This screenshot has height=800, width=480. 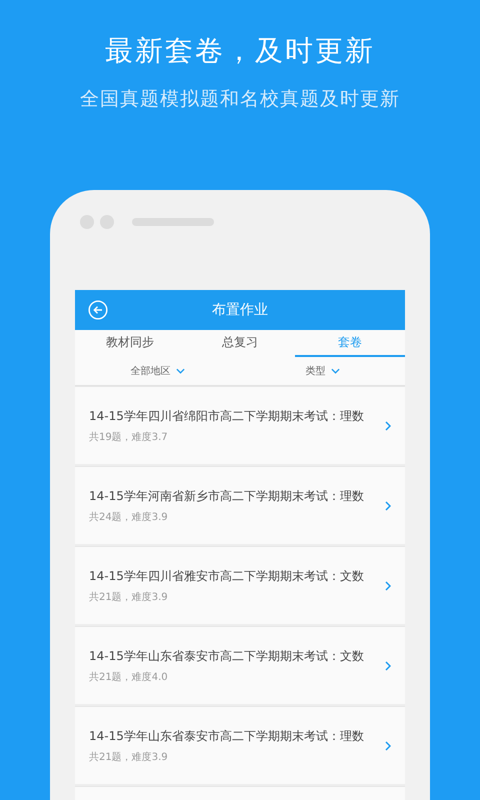 I want to click on headline: 最新套卷，及时更新, so click(x=240, y=51).